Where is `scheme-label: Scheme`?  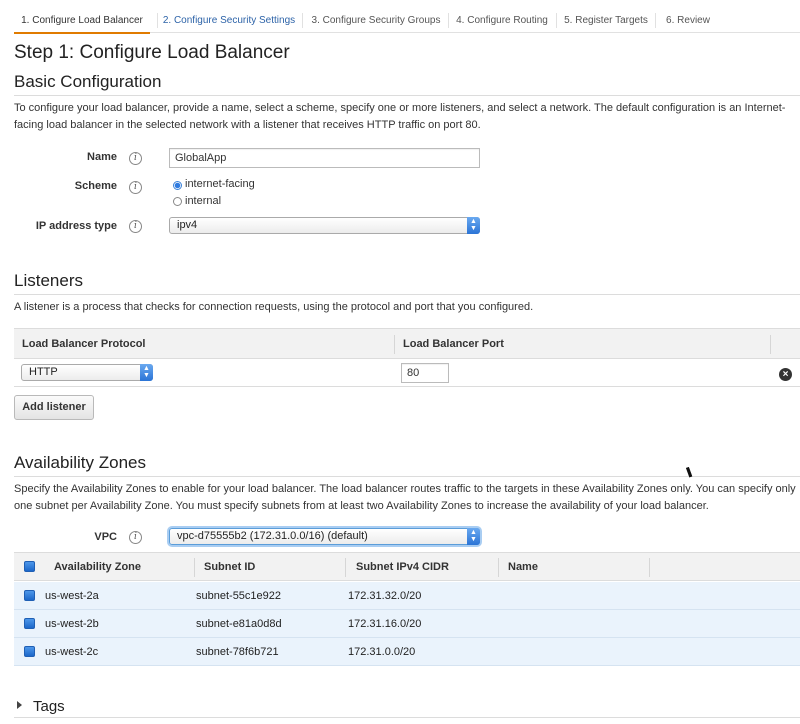
scheme-label: Scheme is located at coordinates (95, 186).